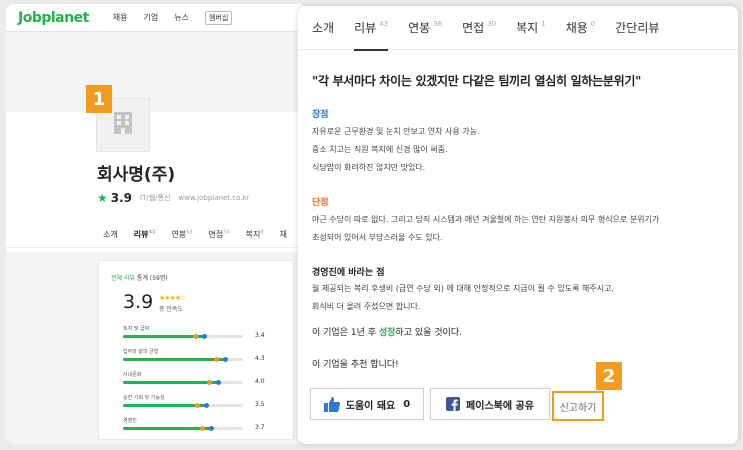 This screenshot has width=743, height=450. I want to click on facebook-share-button: 페이스북에 공유, so click(490, 404).